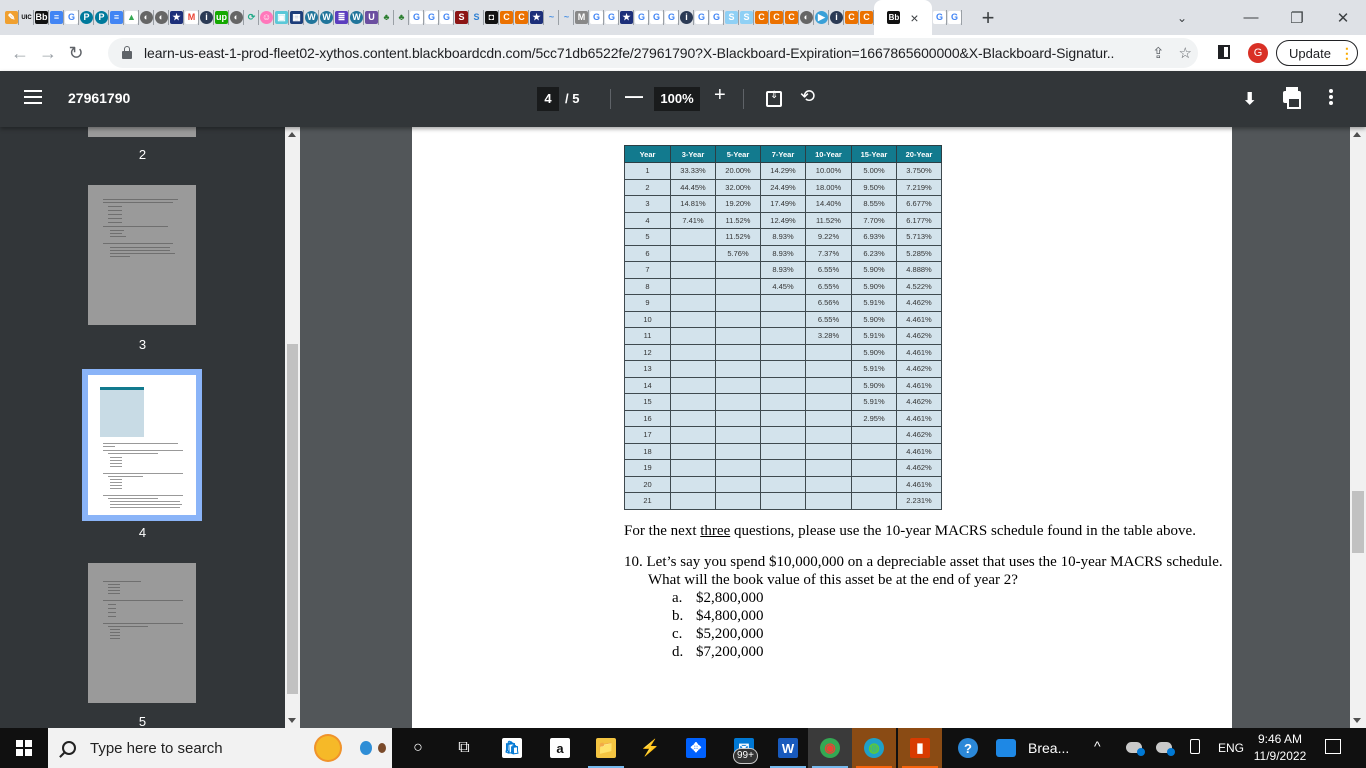  What do you see at coordinates (33, 99) in the screenshot?
I see `hamburger-menu-icon` at bounding box center [33, 99].